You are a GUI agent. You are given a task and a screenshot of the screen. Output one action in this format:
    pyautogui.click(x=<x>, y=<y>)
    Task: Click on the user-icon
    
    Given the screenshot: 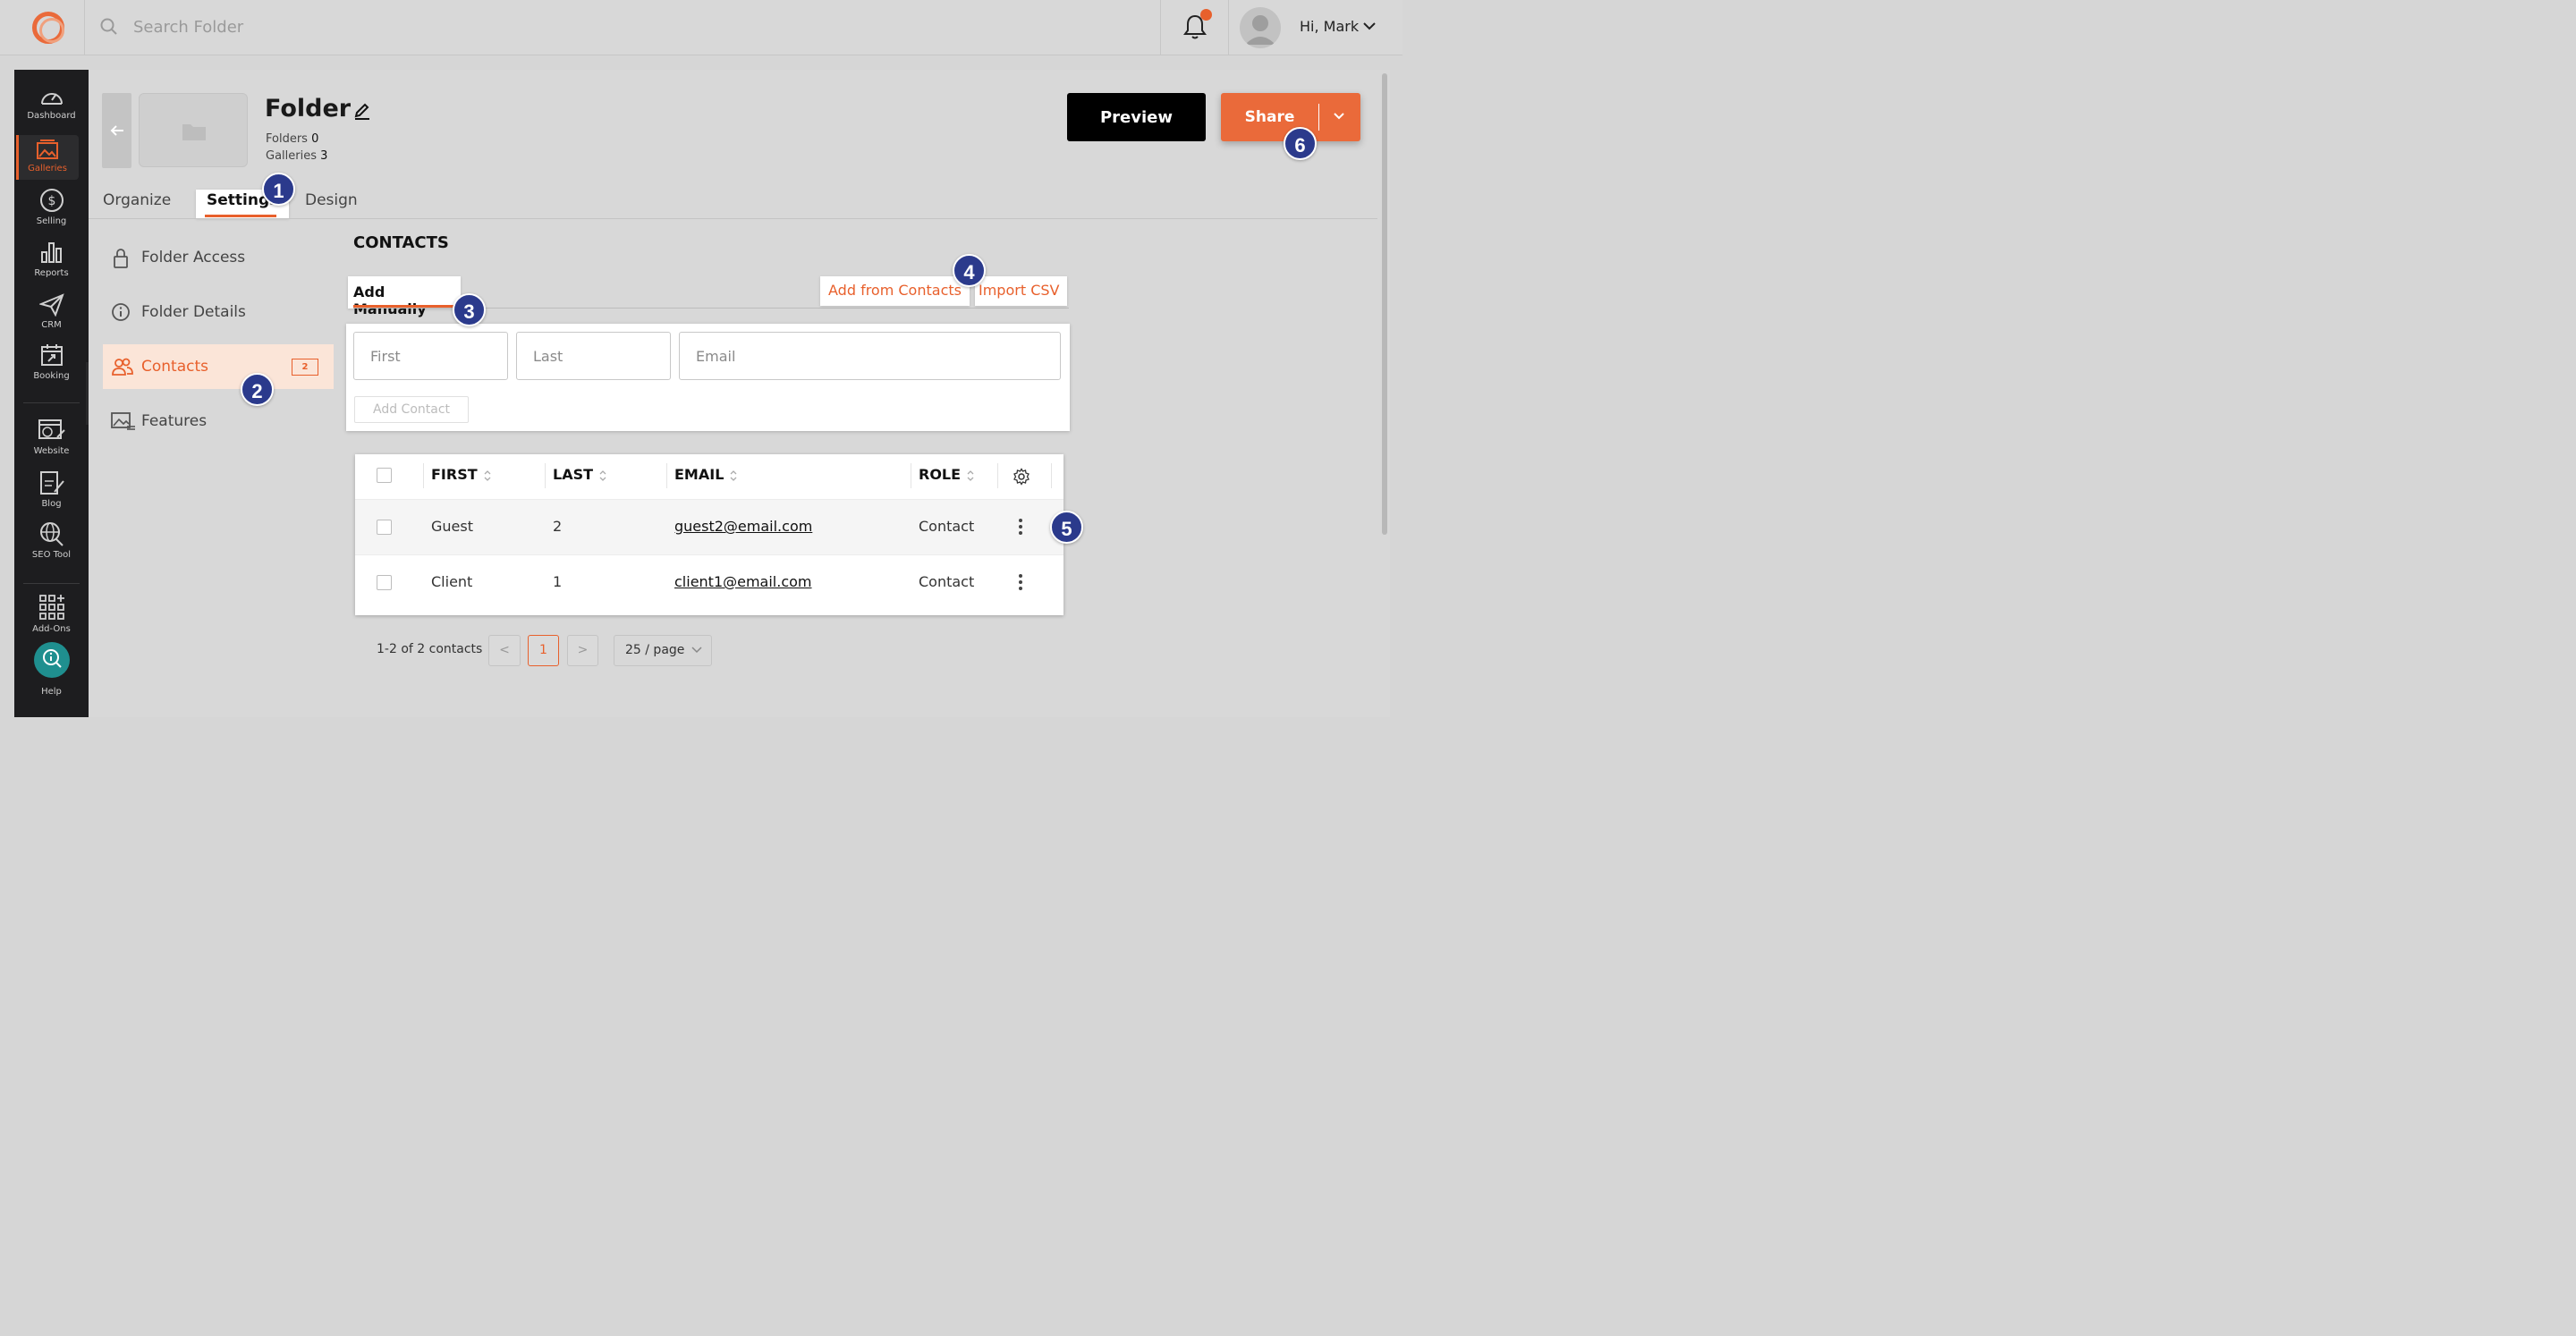 What is the action you would take?
    pyautogui.click(x=1260, y=30)
    